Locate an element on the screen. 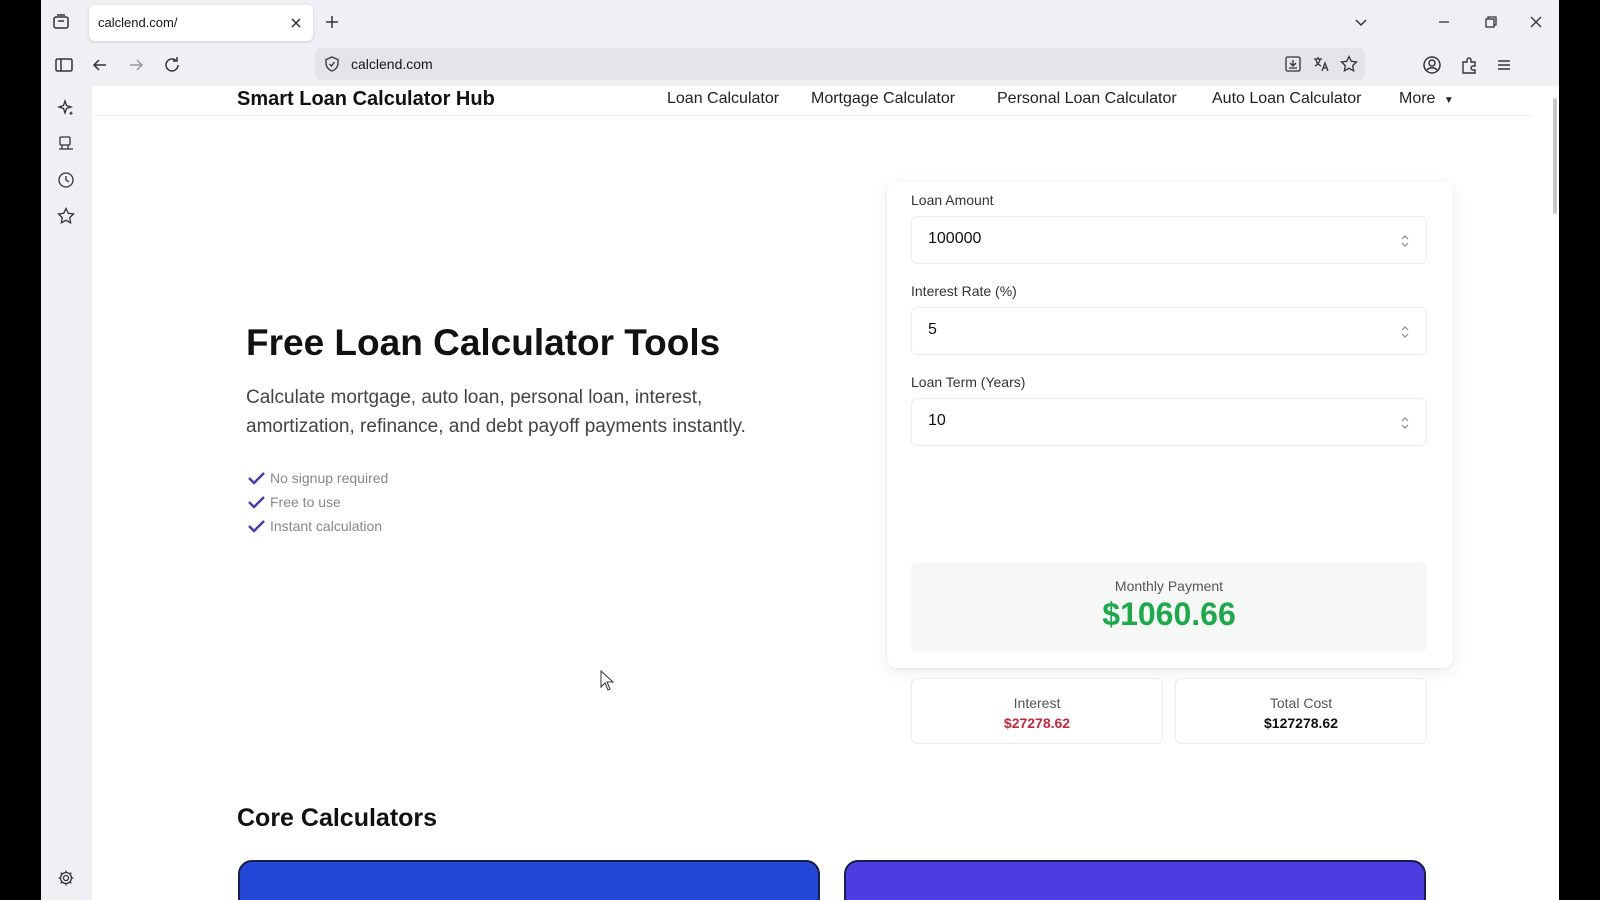 The image size is (1600, 900). interest-rate-input is located at coordinates (1148, 330).